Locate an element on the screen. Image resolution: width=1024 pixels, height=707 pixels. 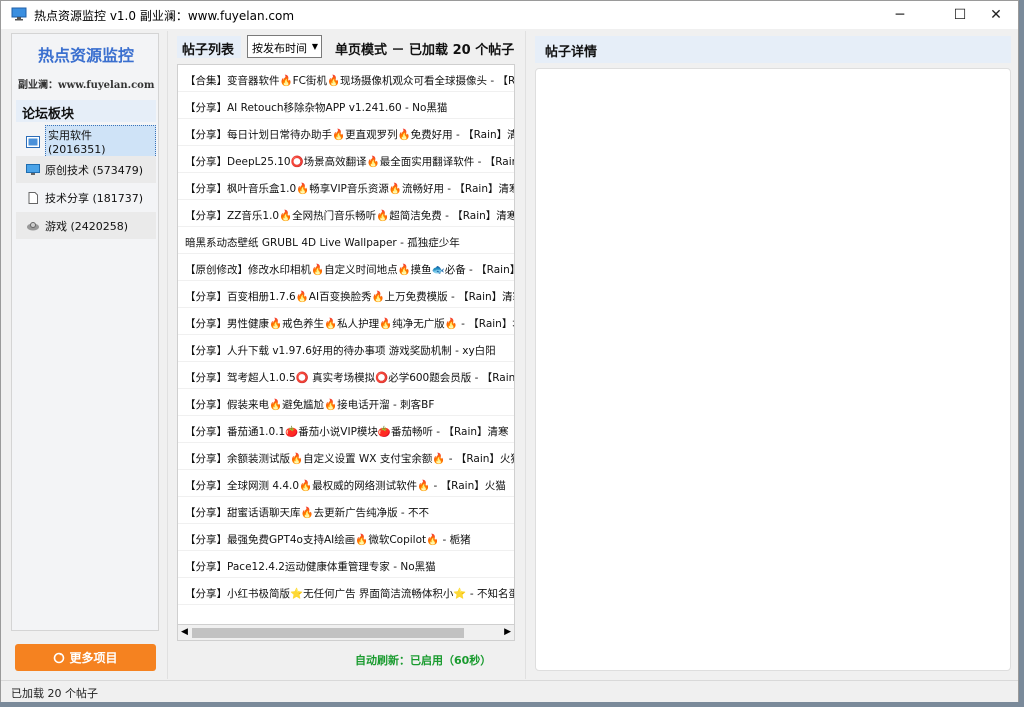
window-title: 热点资源监控 v1.0 副业澜：www.fuyelan.com is located at coordinates (164, 16).